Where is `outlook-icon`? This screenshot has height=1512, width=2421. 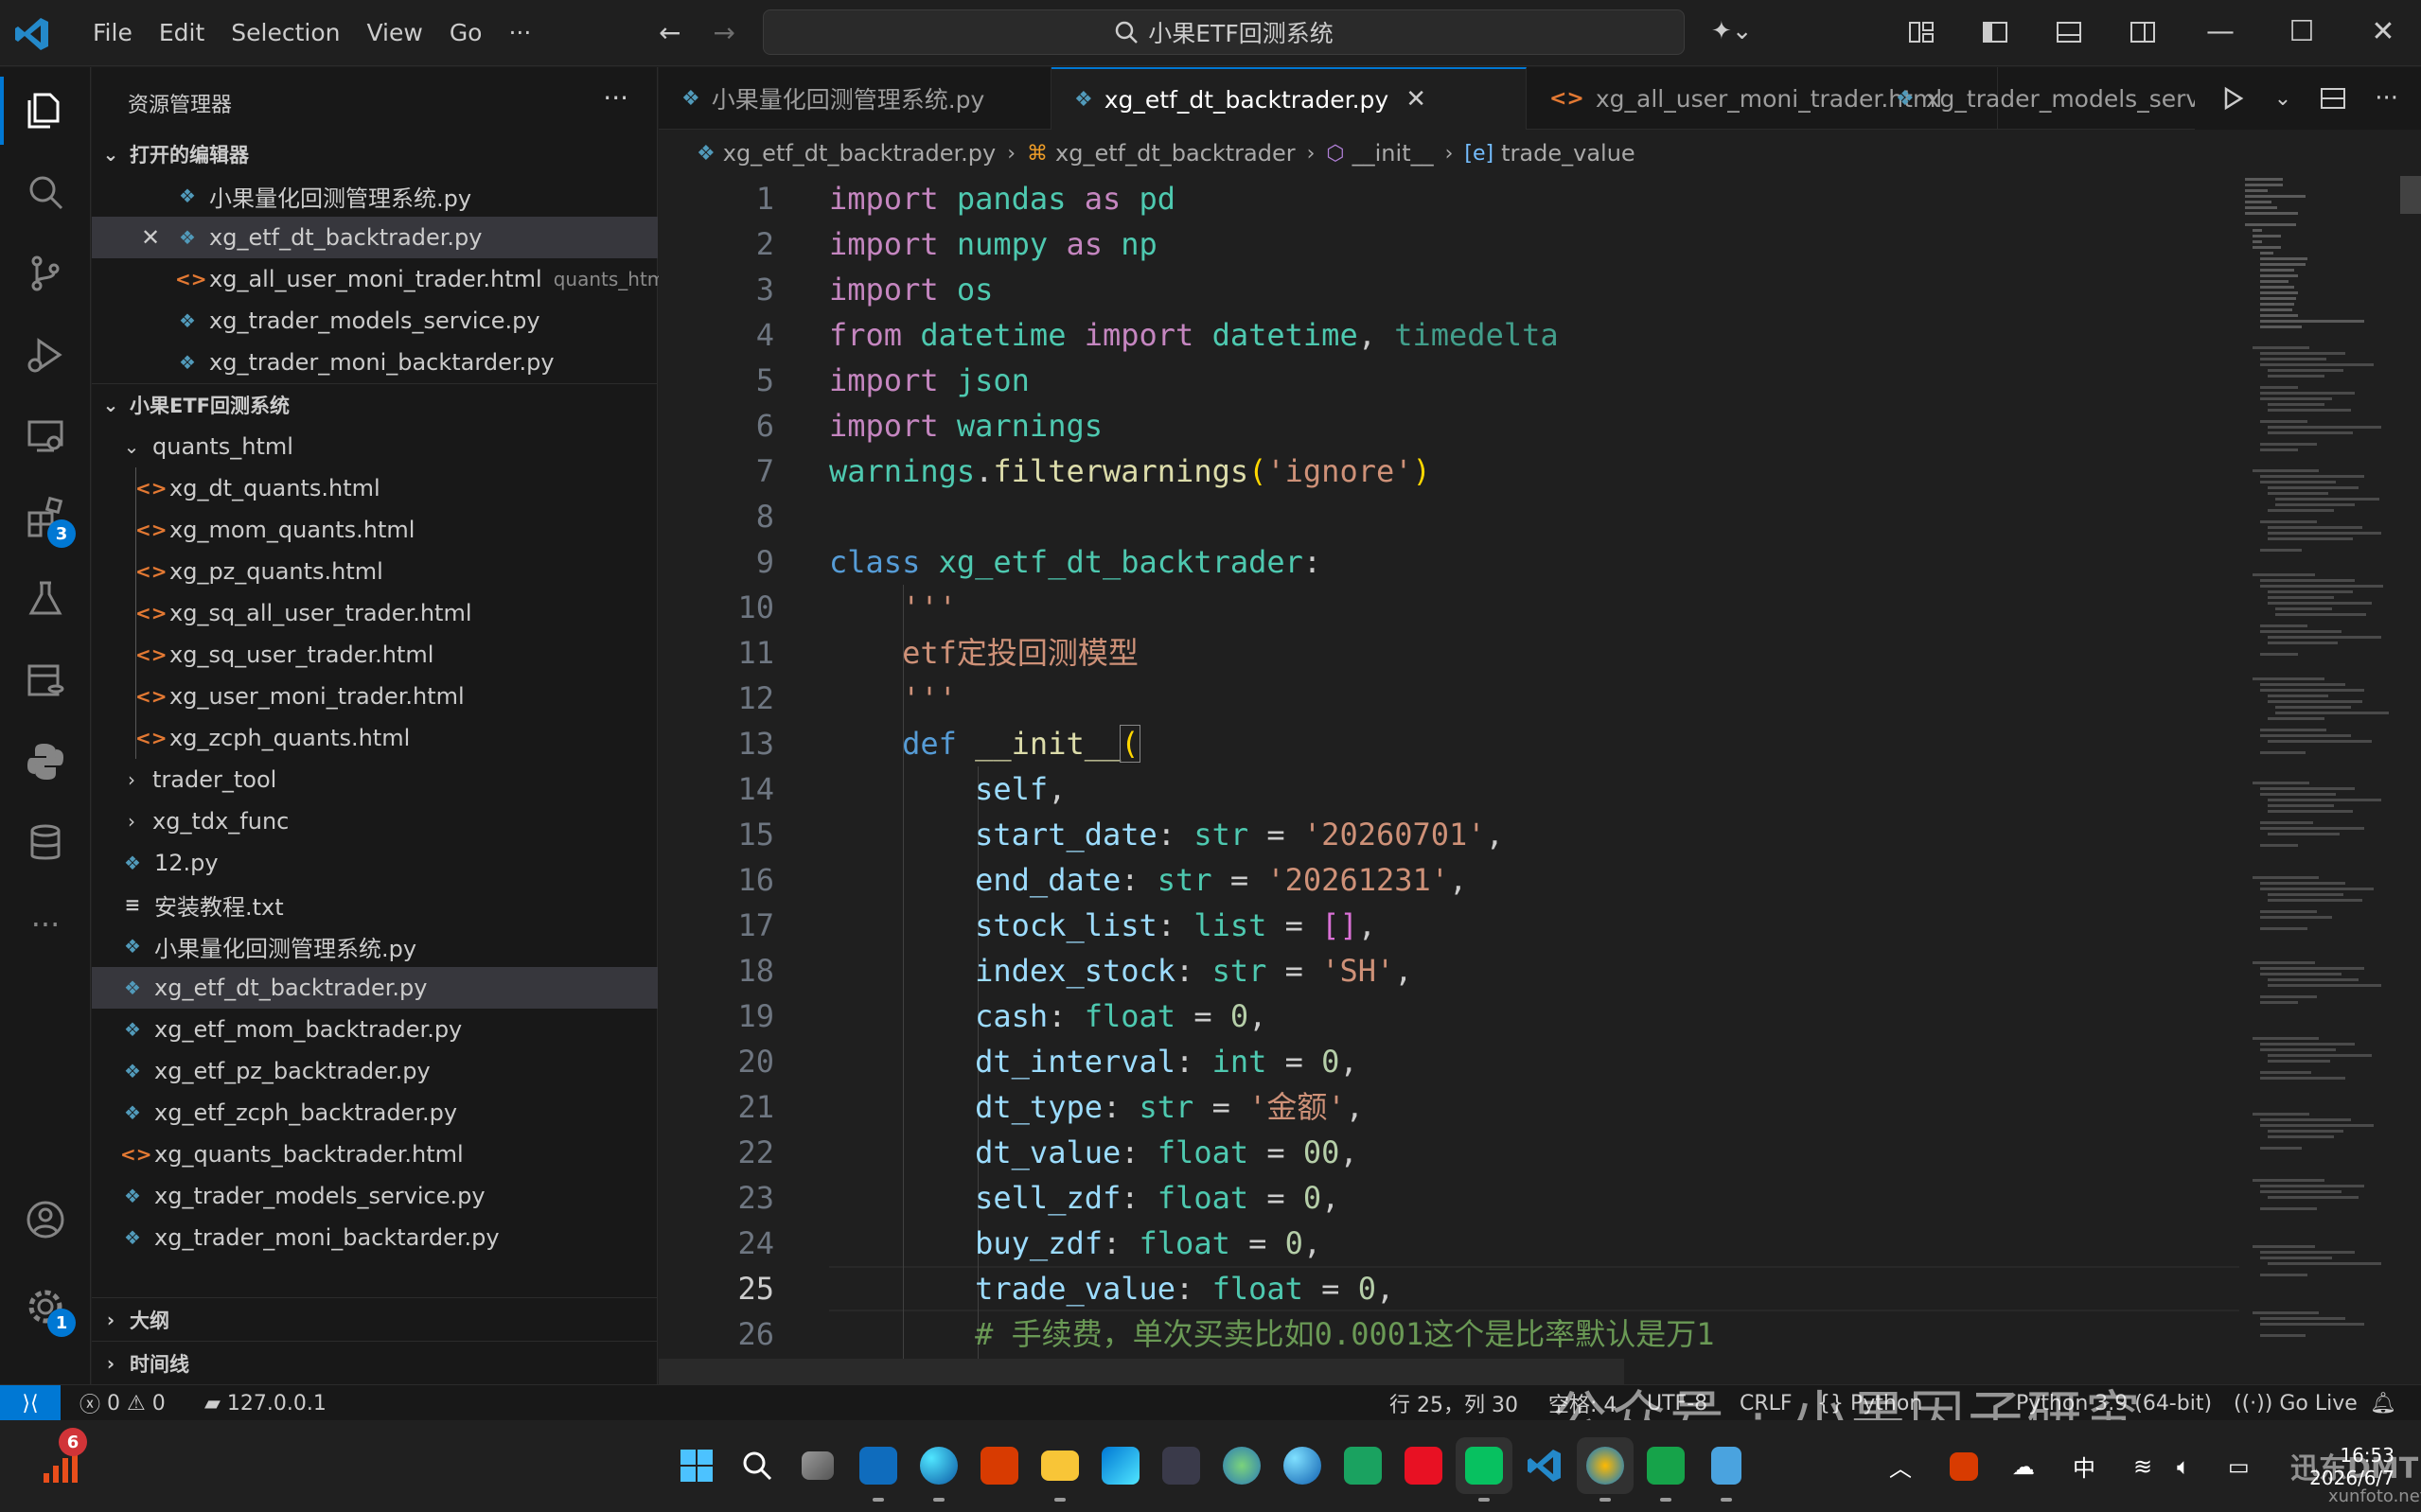
outlook-icon is located at coordinates (878, 1469).